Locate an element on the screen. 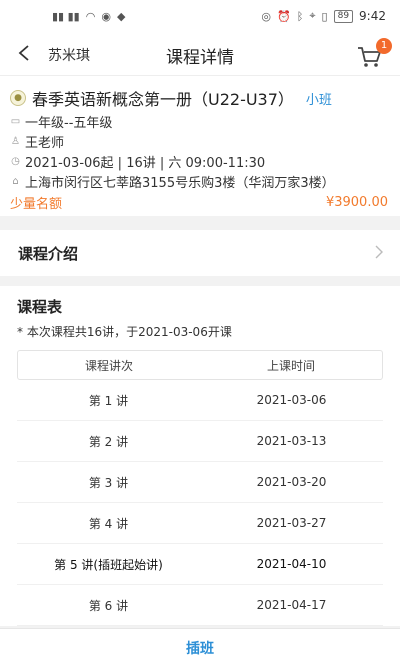  table-row-insert-start: 第 5 讲(插班起始讲) 2021-04-10 is located at coordinates (200, 564).